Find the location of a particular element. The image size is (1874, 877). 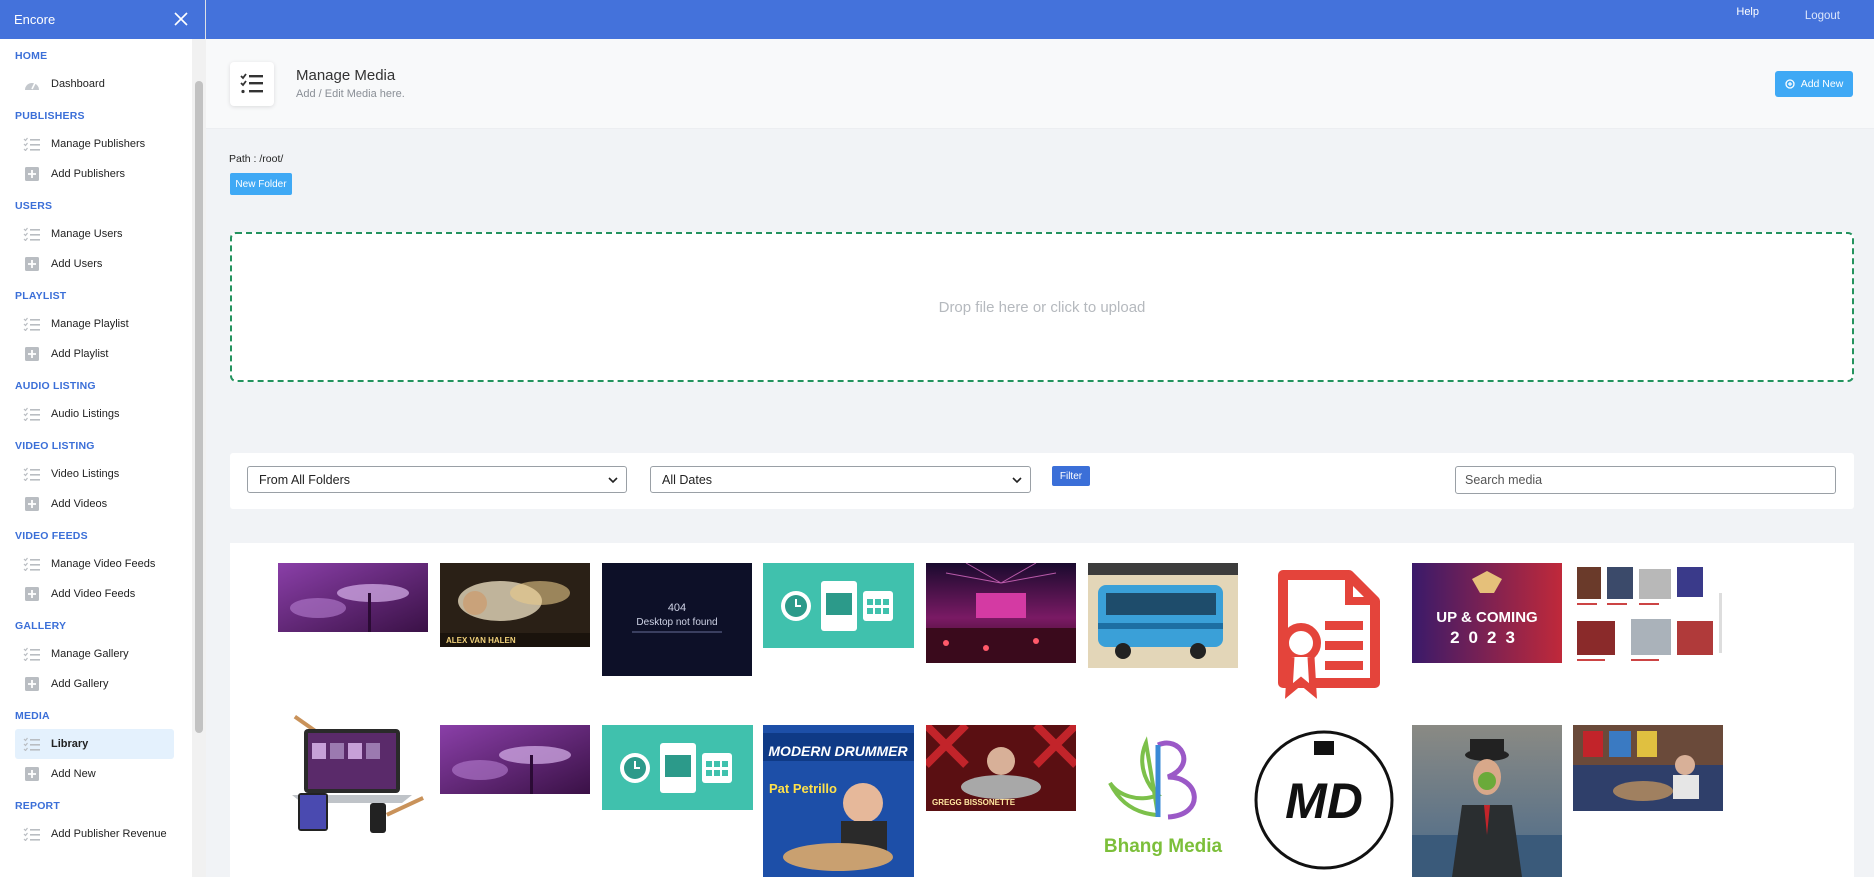

sidebar-section-report: REPORT is located at coordinates (37, 806).